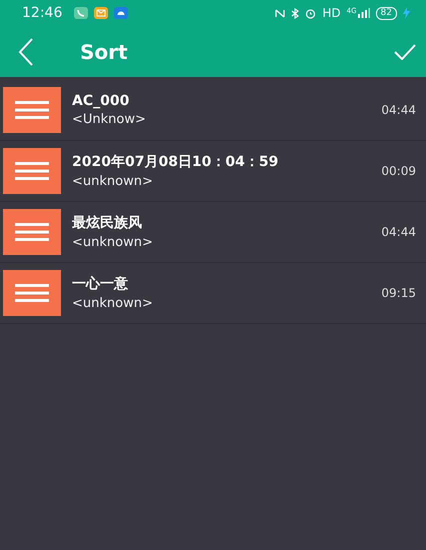 The width and height of the screenshot is (426, 550). Describe the element at coordinates (280, 13) in the screenshot. I see `nfc-icon` at that location.